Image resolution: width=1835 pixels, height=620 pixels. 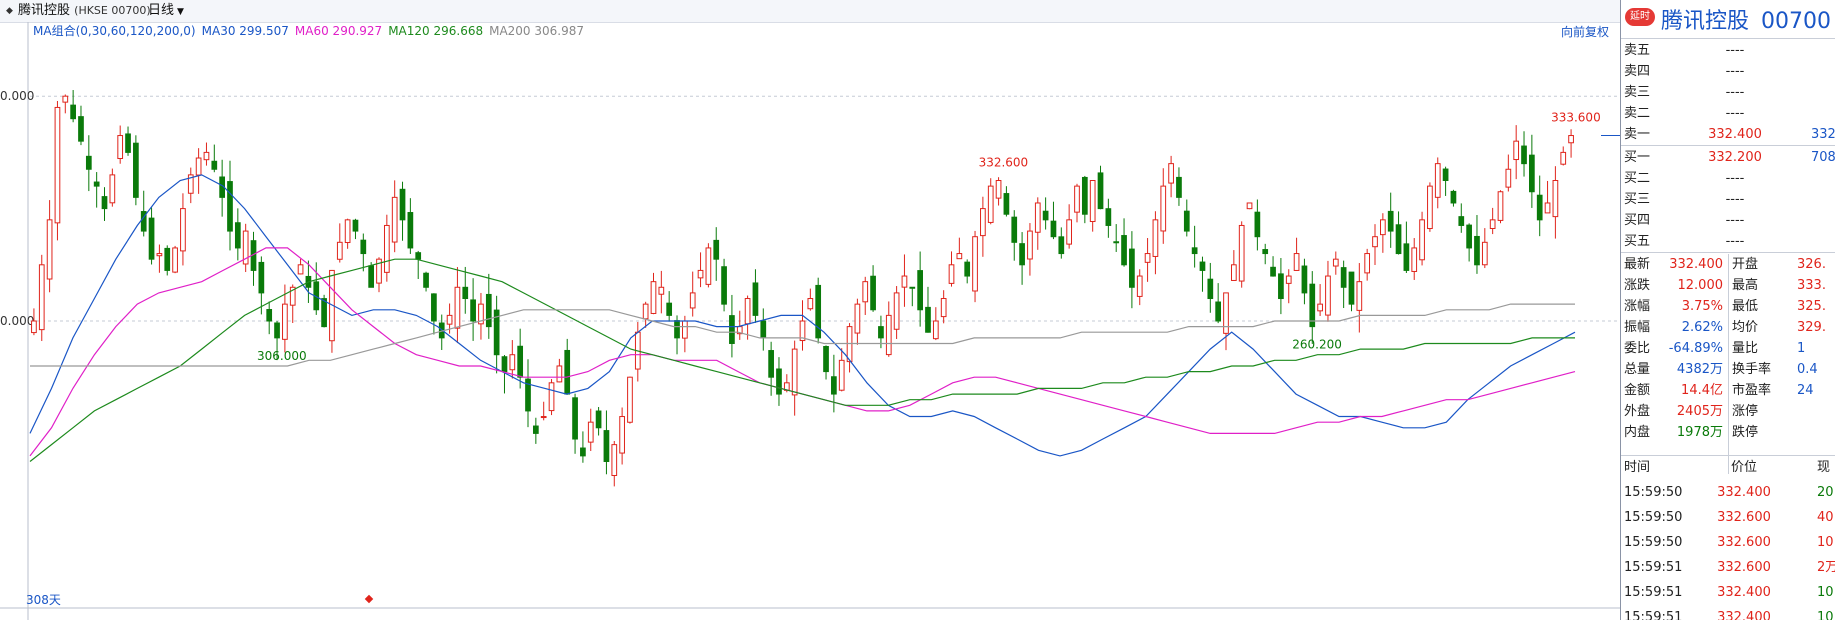 I want to click on stat-right-1: 最高 333., so click(x=1782, y=285).